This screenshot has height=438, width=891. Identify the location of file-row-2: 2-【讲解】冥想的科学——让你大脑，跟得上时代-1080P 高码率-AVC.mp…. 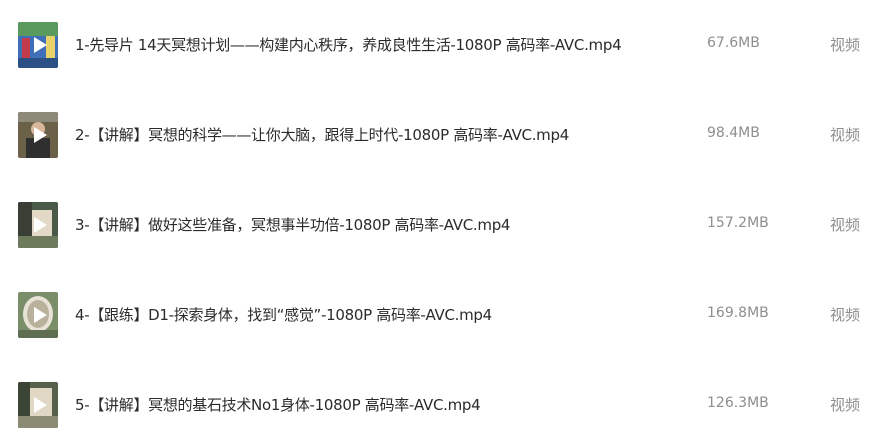
(445, 136).